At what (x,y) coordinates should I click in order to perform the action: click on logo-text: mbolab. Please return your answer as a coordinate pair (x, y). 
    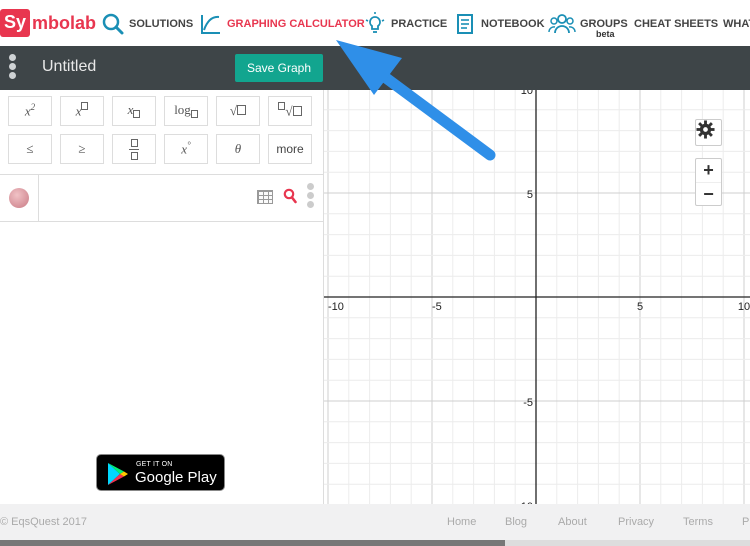
    Looking at the image, I should click on (64, 22).